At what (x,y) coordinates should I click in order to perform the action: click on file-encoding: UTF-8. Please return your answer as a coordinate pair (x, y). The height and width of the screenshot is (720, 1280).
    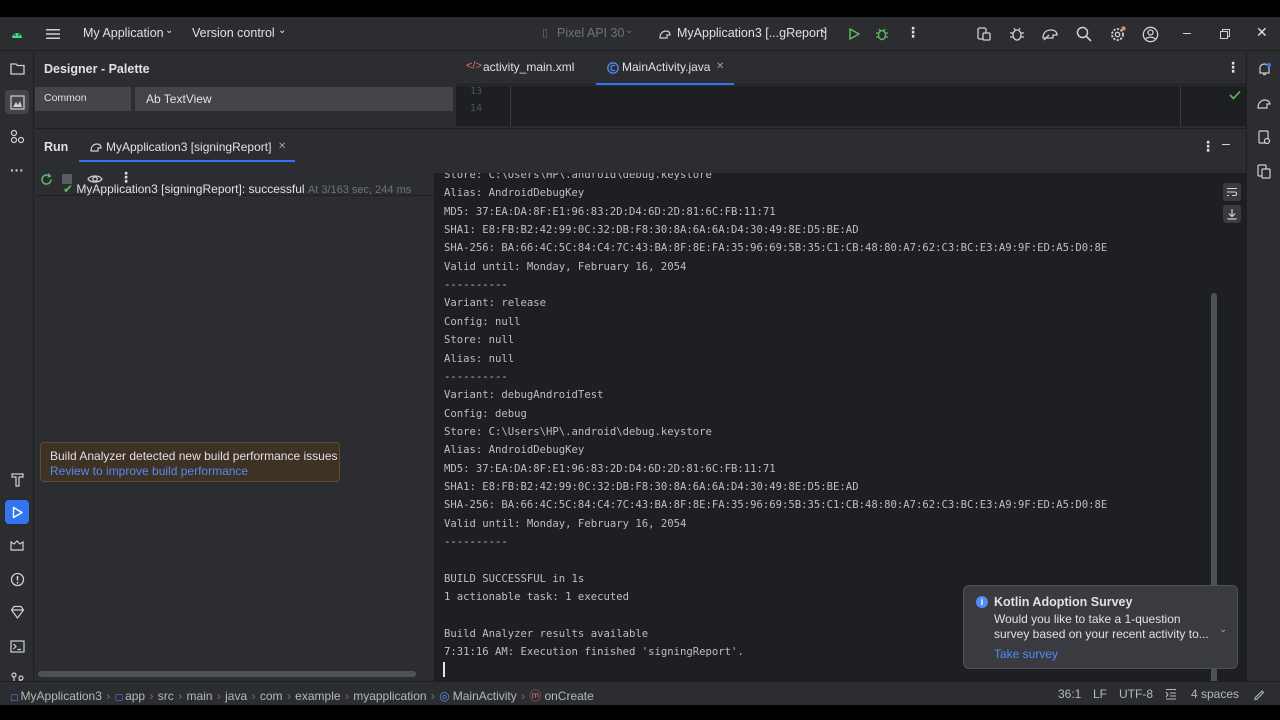
    Looking at the image, I should click on (1136, 694).